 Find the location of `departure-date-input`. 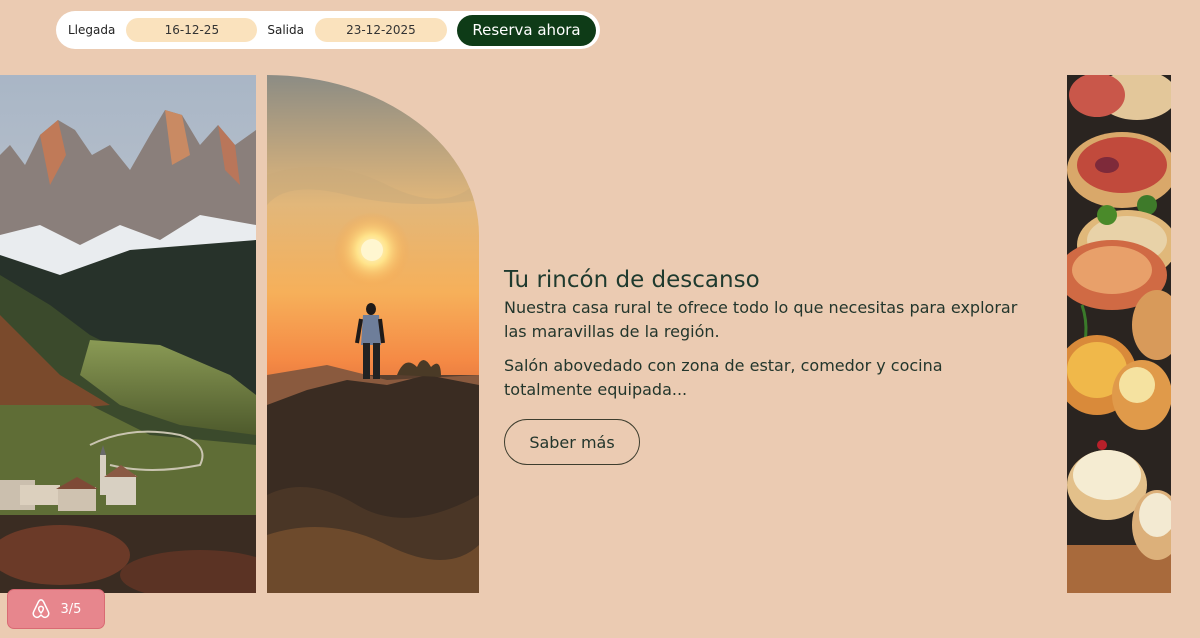

departure-date-input is located at coordinates (380, 30).